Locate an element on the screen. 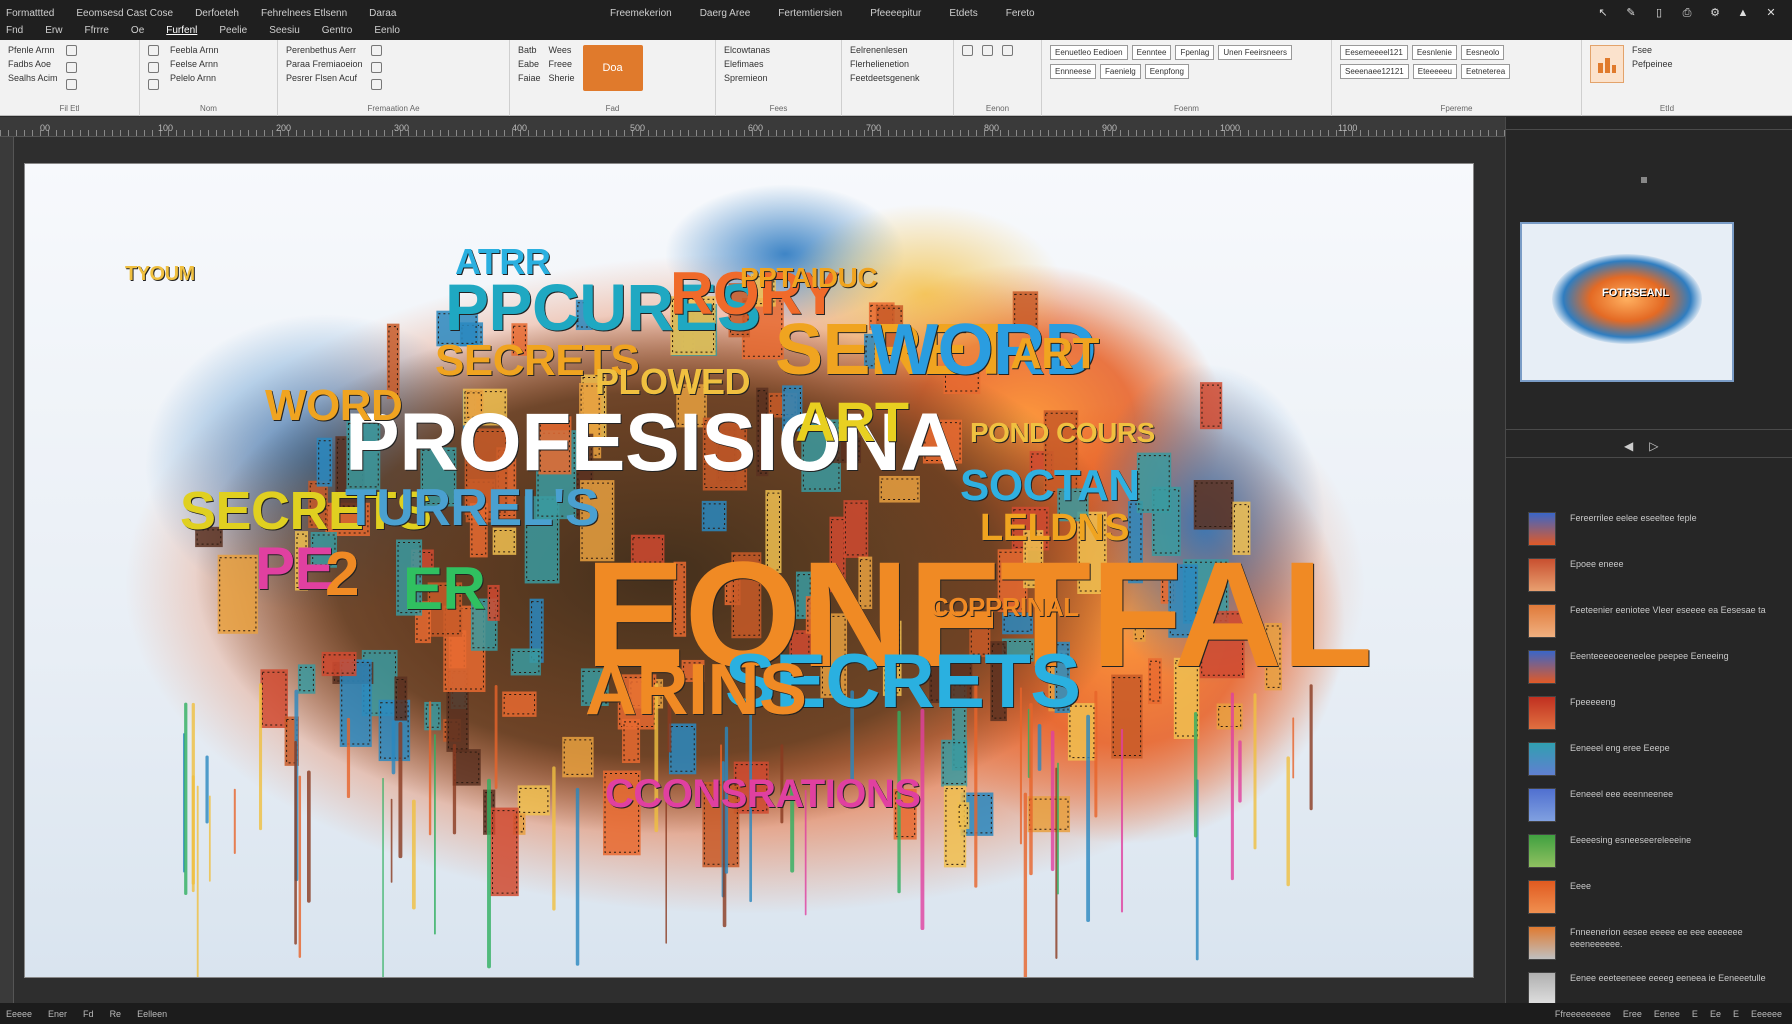 Image resolution: width=1792 pixels, height=1024 pixels. style-box: Faenielg is located at coordinates (1120, 71).